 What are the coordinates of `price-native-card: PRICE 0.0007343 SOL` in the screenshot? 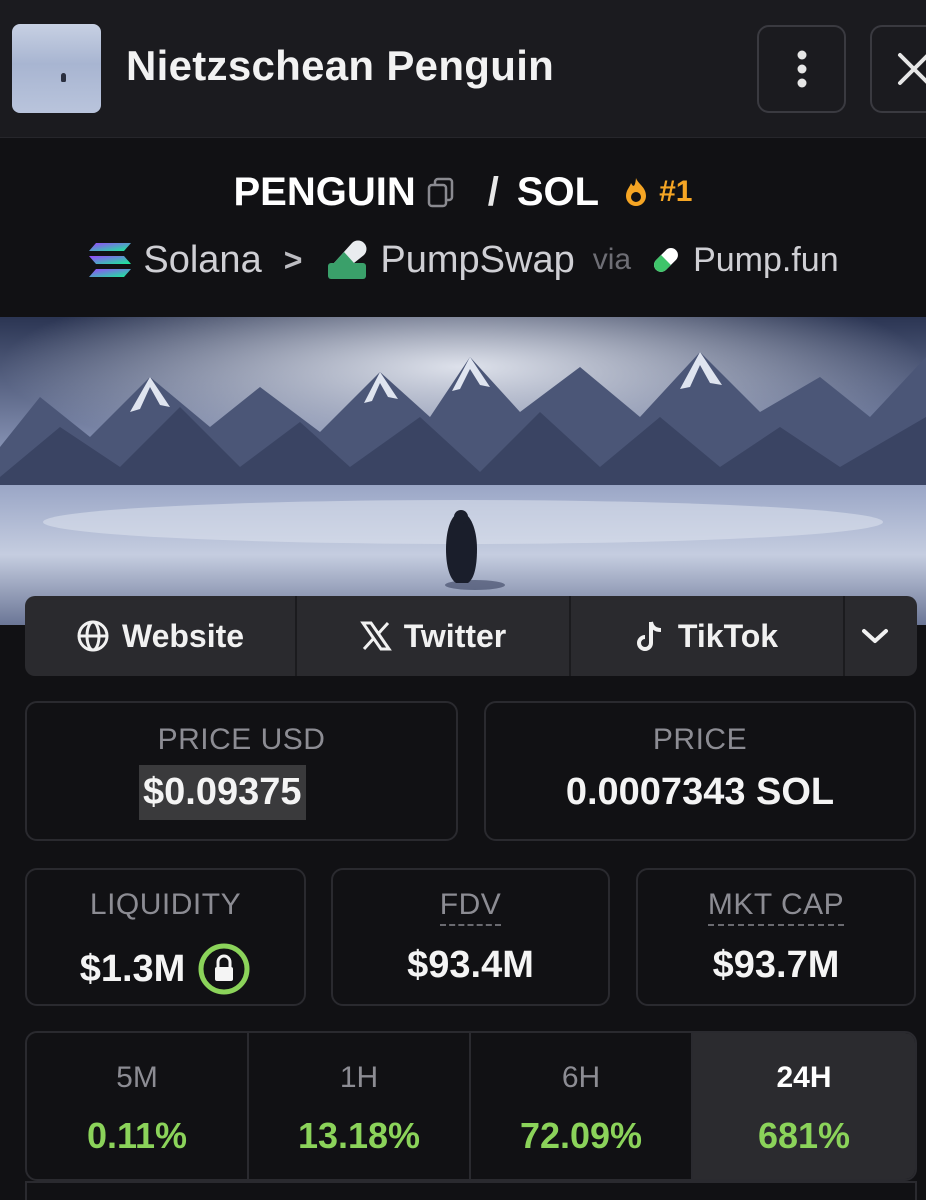 It's located at (700, 771).